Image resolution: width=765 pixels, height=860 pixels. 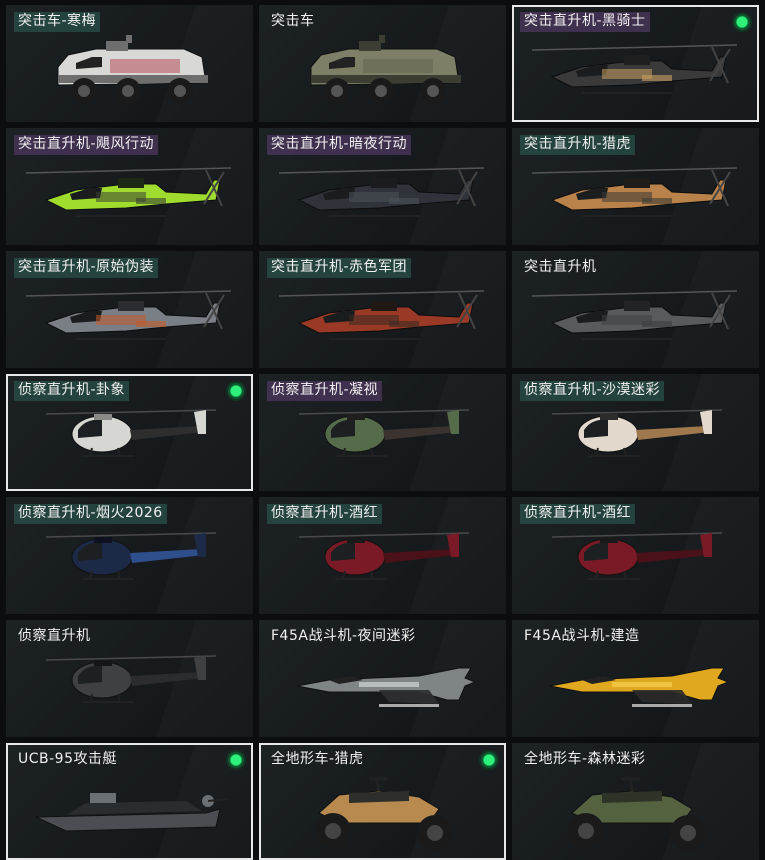 What do you see at coordinates (67, 759) in the screenshot?
I see `vehicle-skin-name: UCB-95攻击艇` at bounding box center [67, 759].